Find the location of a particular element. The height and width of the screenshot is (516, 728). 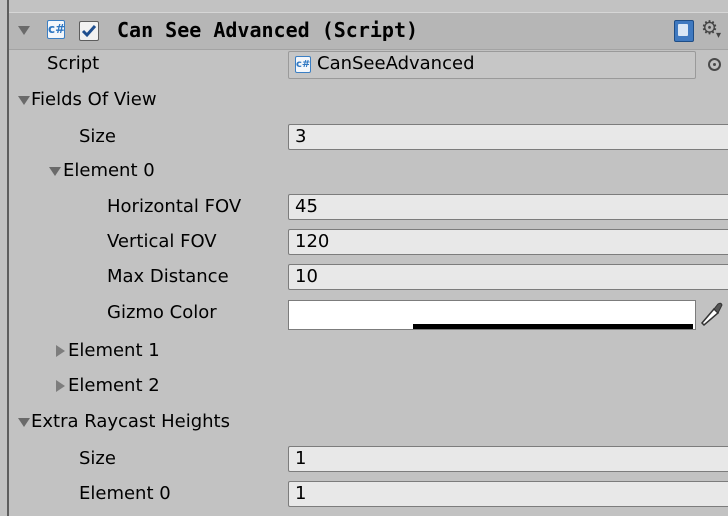

element1-foldout-icon is located at coordinates (60, 351).